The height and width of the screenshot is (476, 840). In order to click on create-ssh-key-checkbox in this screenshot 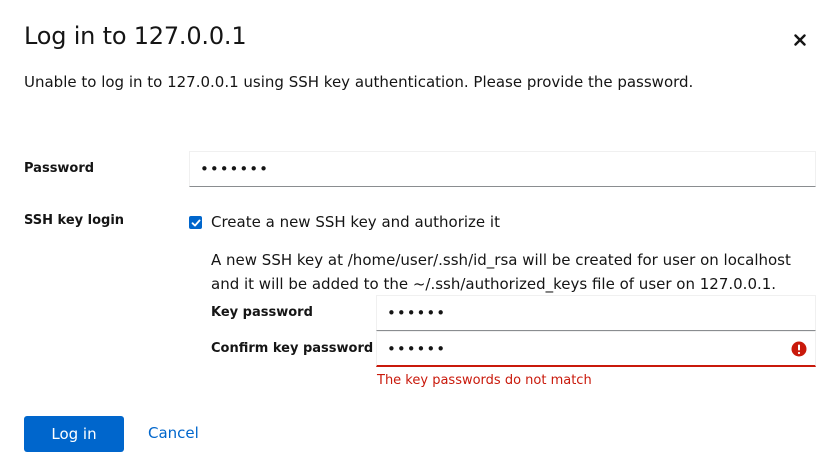, I will do `click(195, 222)`.